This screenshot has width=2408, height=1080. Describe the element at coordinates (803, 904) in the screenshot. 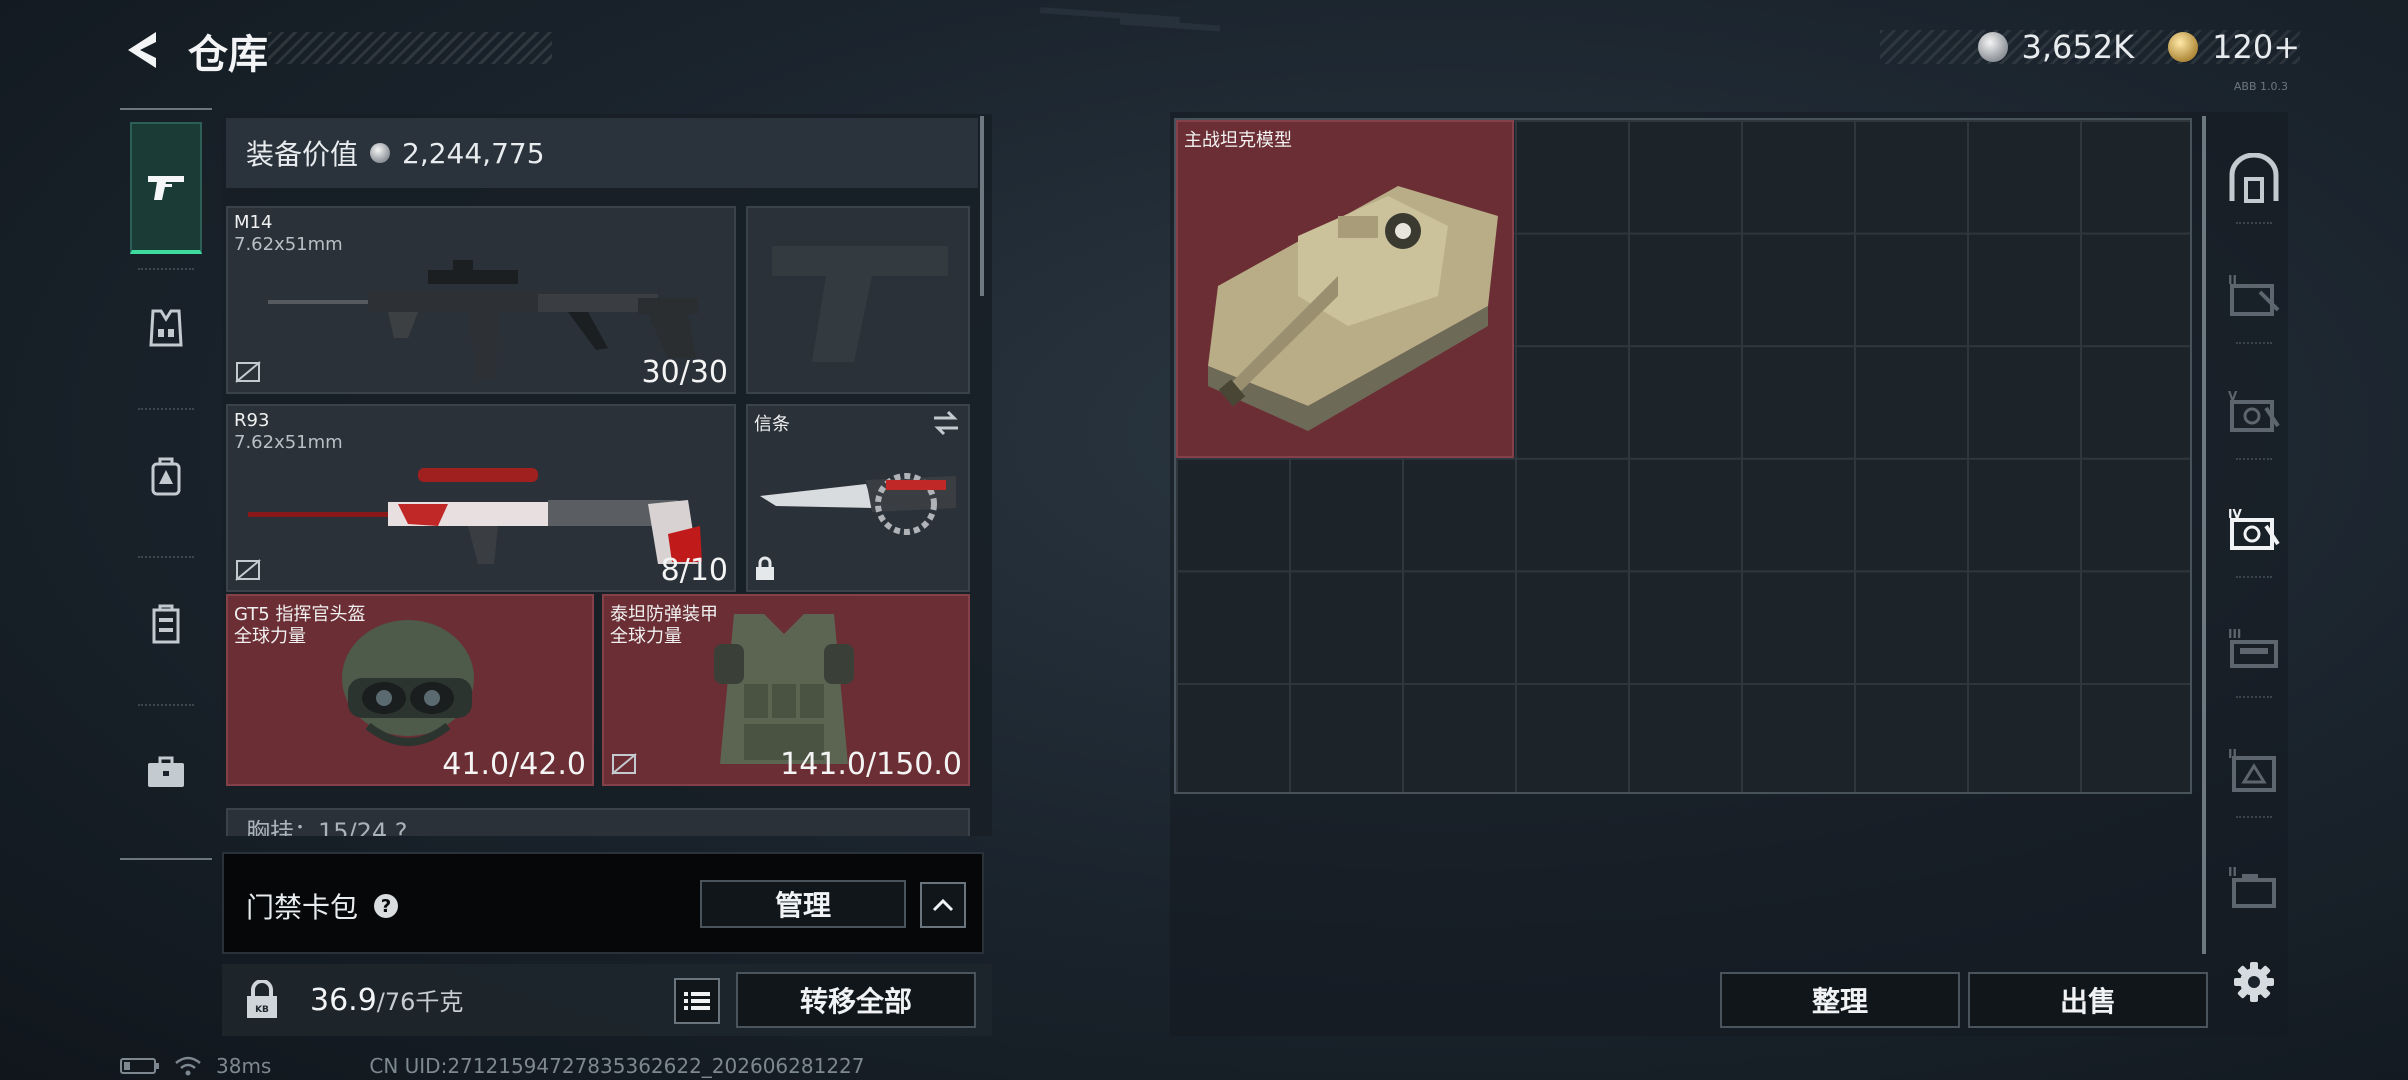

I see `manage-button: 管理` at that location.